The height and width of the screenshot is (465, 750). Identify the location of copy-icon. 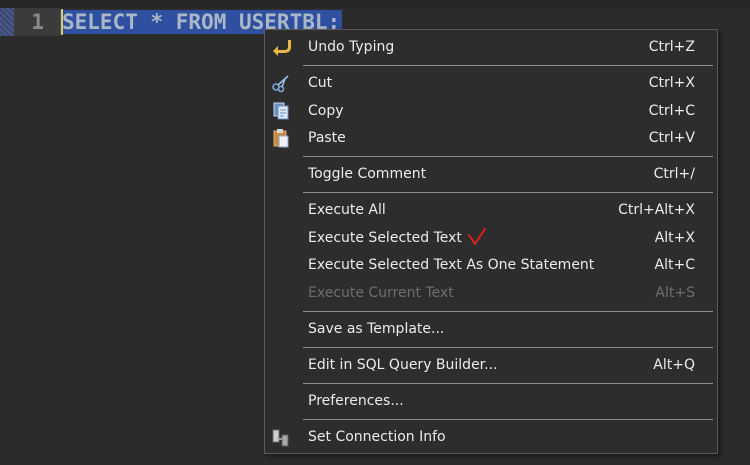
(281, 111).